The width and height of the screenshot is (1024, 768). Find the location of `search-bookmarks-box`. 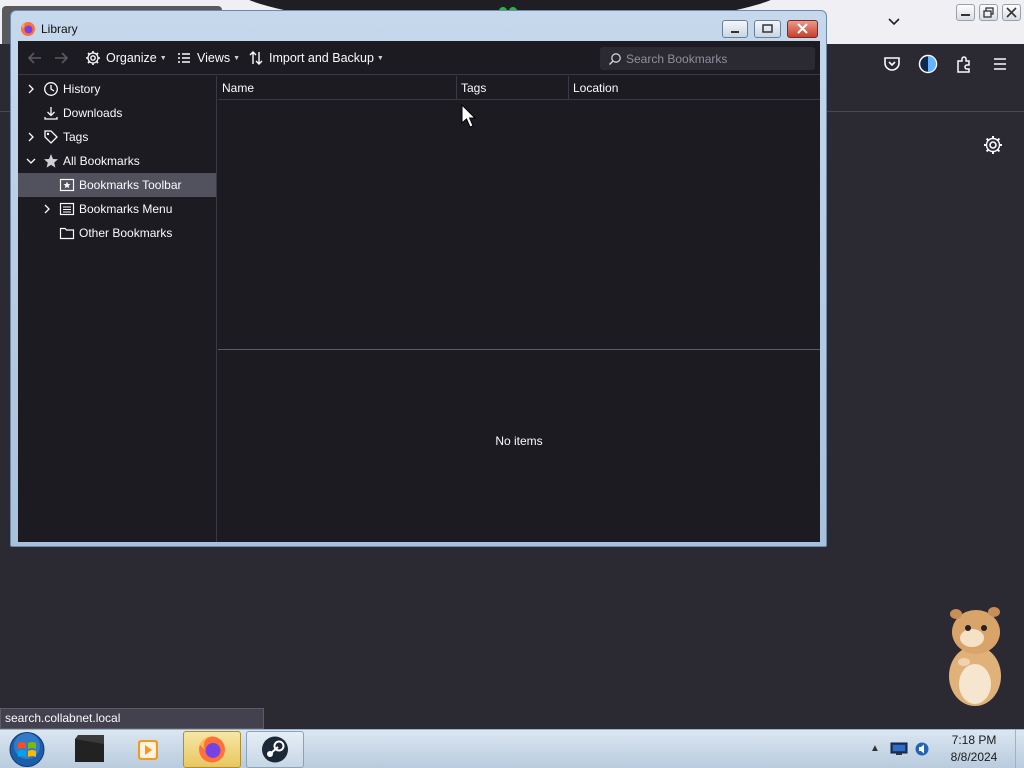

search-bookmarks-box is located at coordinates (707, 58).